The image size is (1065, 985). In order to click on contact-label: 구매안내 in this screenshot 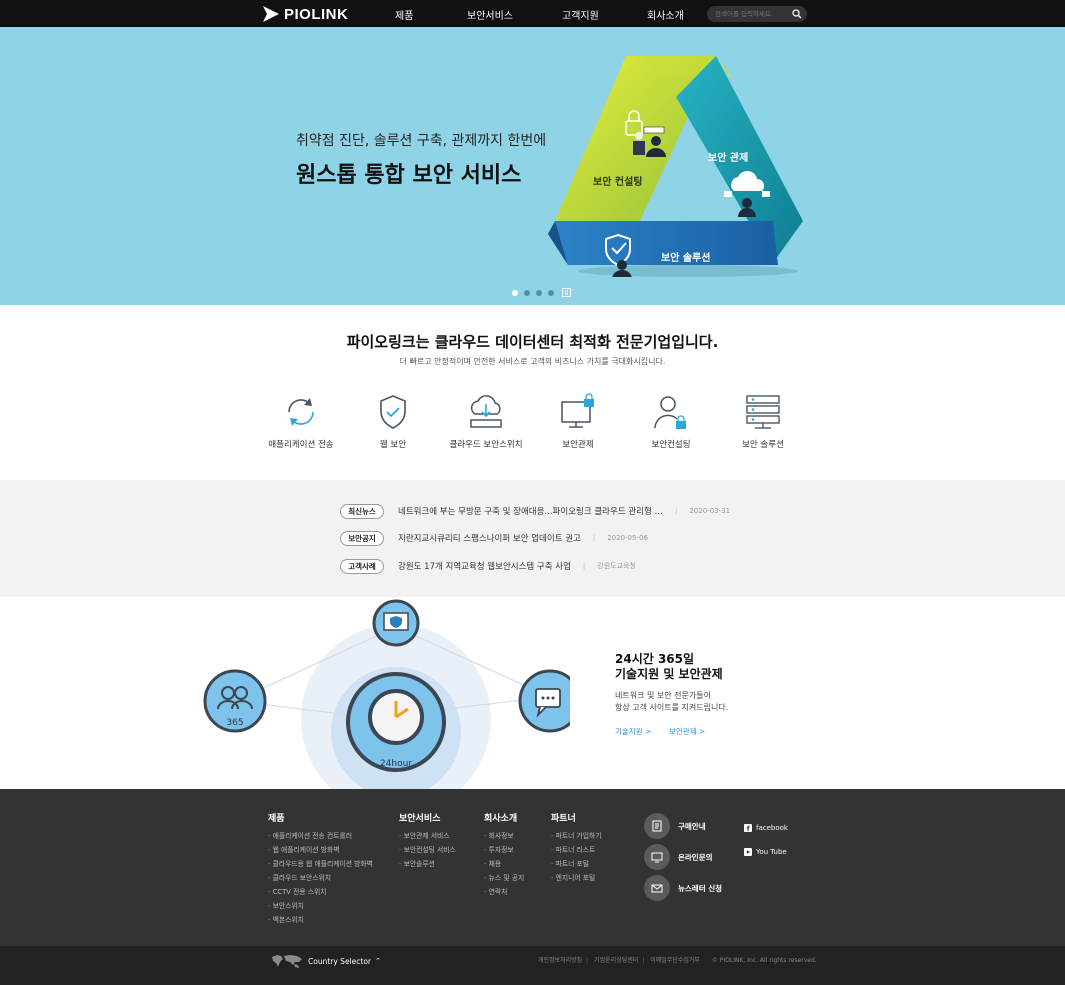, I will do `click(692, 826)`.